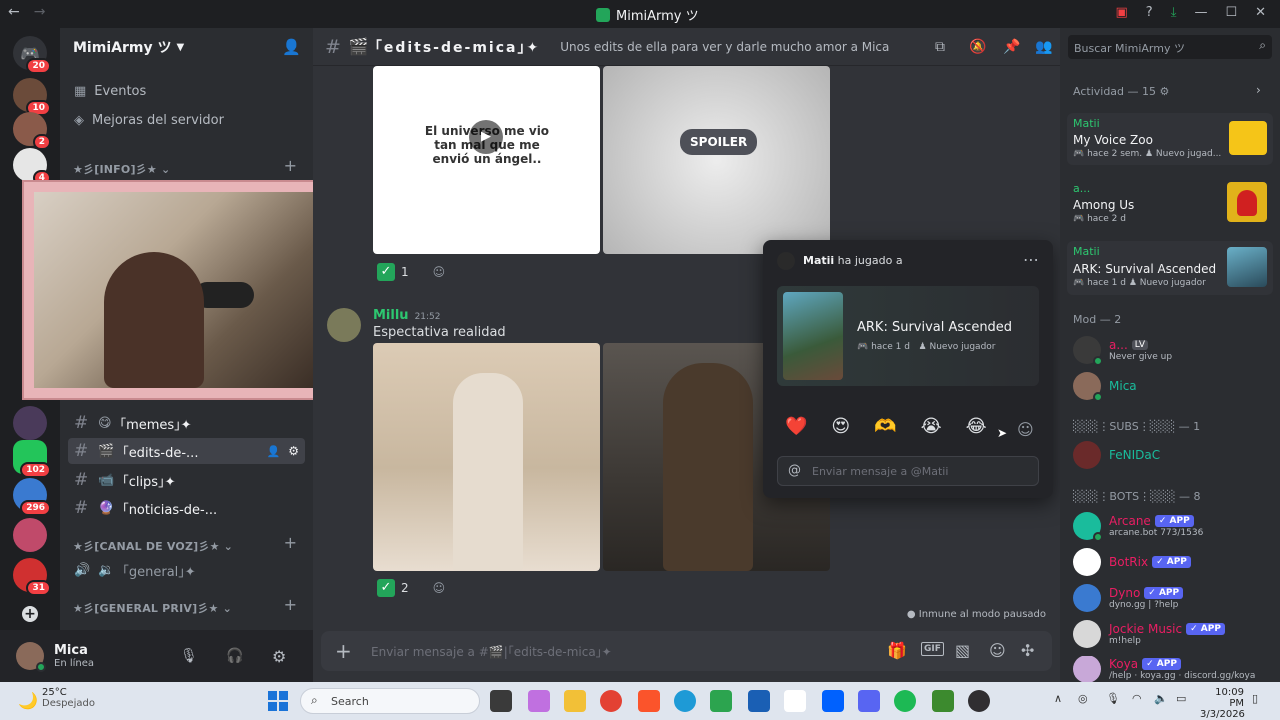 The height and width of the screenshot is (720, 1280). What do you see at coordinates (869, 701) in the screenshot?
I see `discord-taskbar-icon` at bounding box center [869, 701].